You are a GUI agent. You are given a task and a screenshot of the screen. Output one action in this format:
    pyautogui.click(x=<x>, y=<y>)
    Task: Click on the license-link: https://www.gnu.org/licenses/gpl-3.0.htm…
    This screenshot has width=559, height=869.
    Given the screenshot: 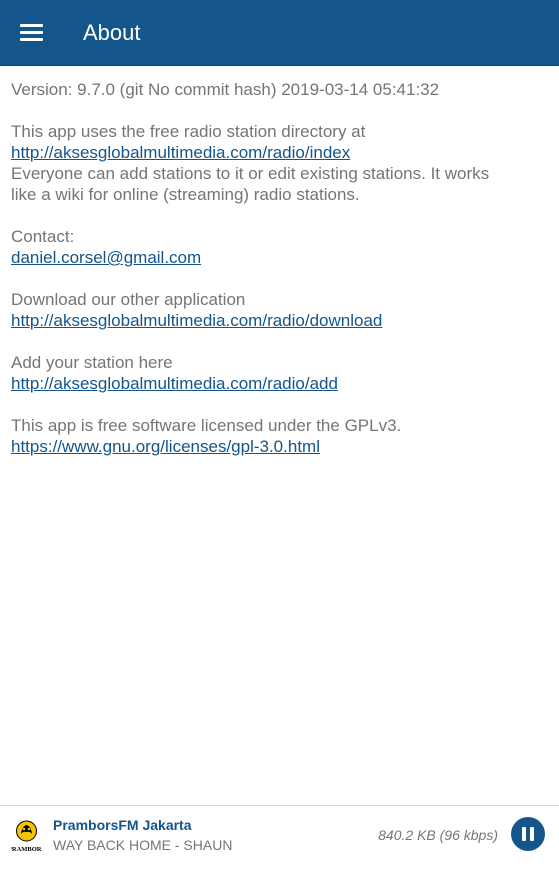 What is the action you would take?
    pyautogui.click(x=280, y=446)
    